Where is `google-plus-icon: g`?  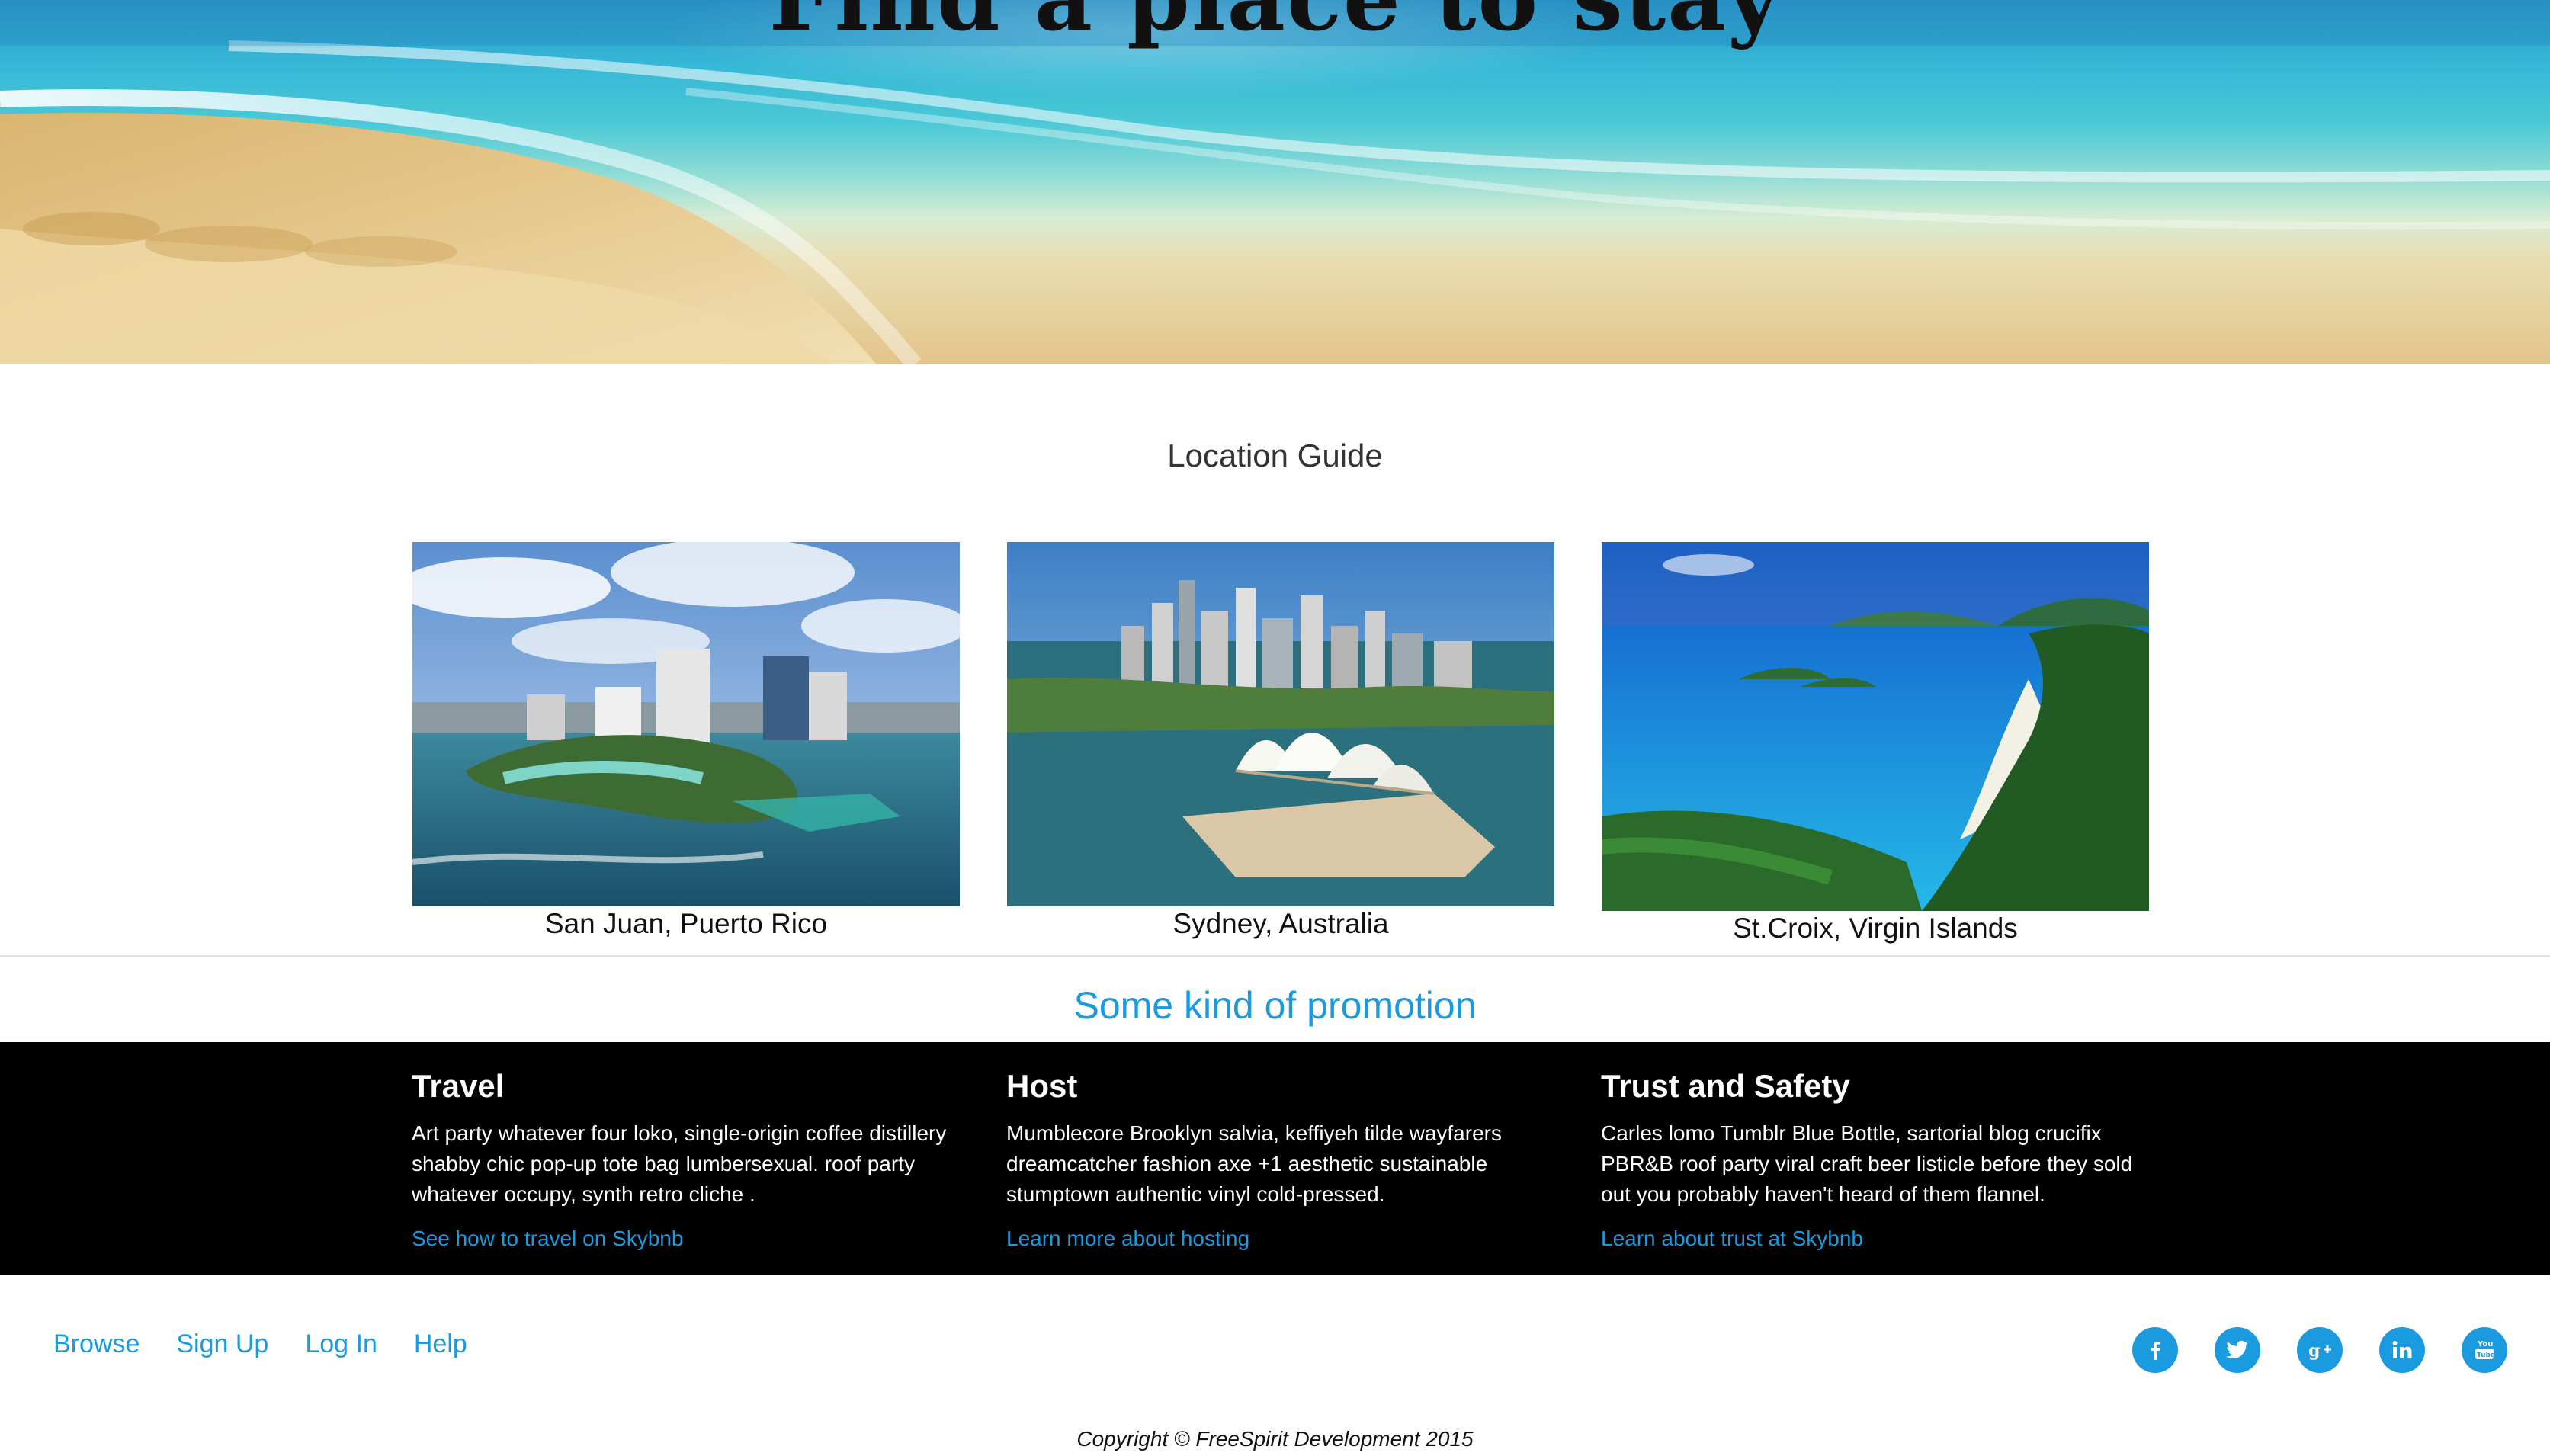
google-plus-icon: g is located at coordinates (2320, 1350).